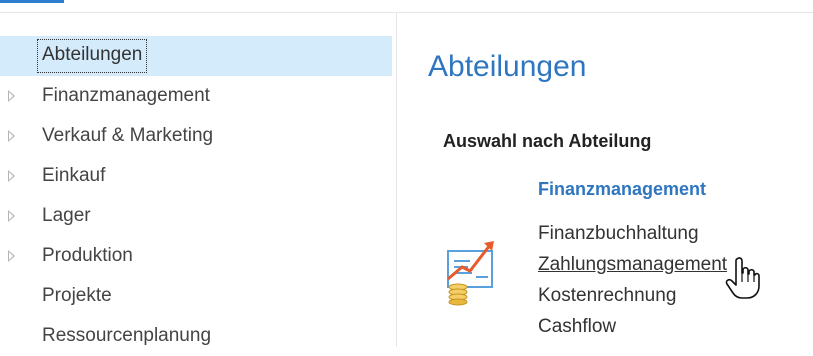  What do you see at coordinates (396, 180) in the screenshot?
I see `pane-divider` at bounding box center [396, 180].